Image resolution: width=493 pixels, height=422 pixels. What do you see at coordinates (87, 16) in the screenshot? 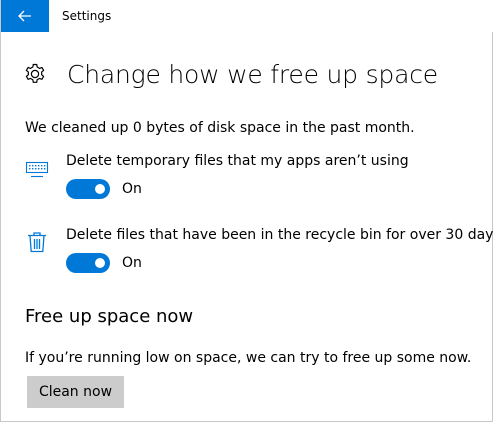
I see `window-title: Settings` at bounding box center [87, 16].